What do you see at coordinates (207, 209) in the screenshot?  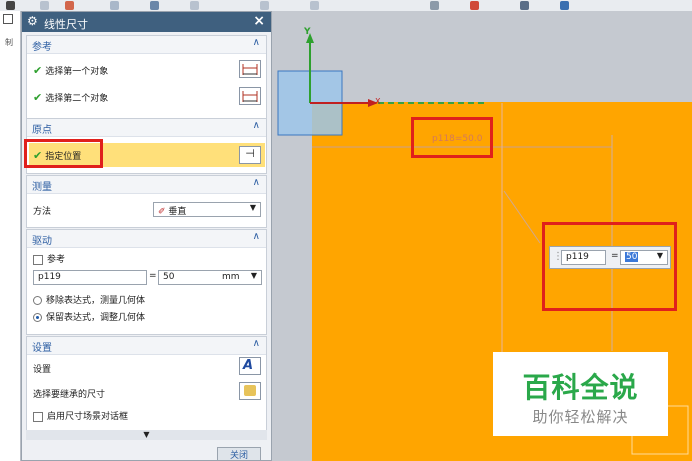 I see `method-dropdown: ✐ 垂直 ▼` at bounding box center [207, 209].